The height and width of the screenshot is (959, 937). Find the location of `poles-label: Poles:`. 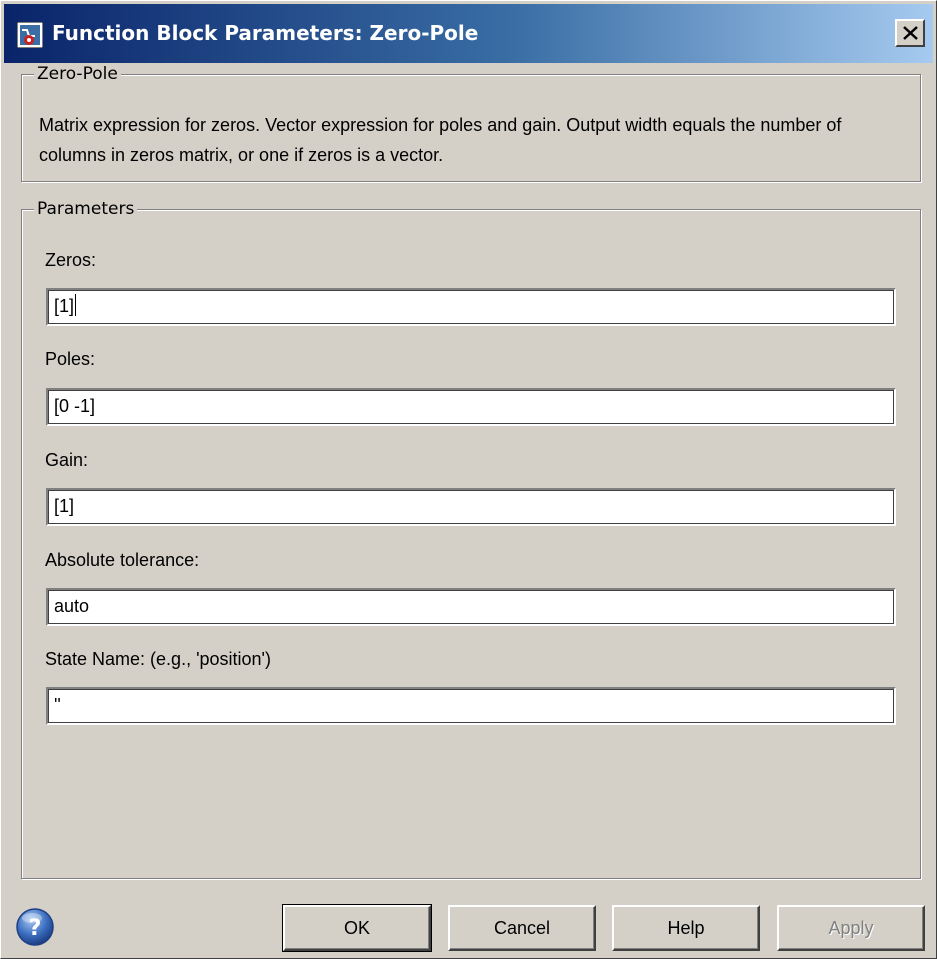

poles-label: Poles: is located at coordinates (70, 359).